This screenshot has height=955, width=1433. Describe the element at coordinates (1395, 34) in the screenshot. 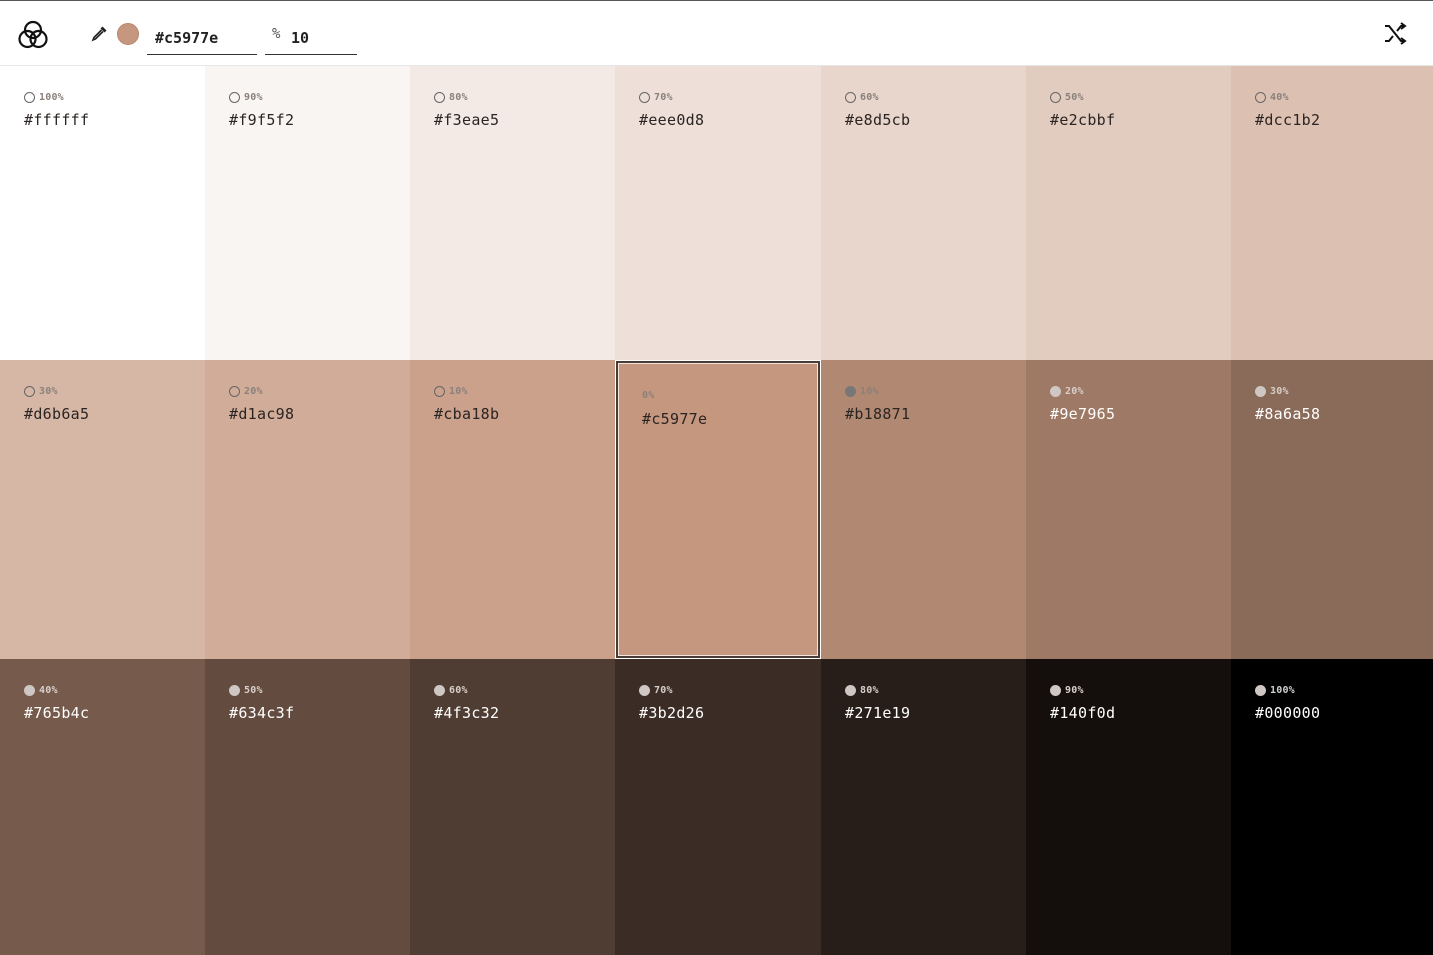

I see `shuffle-icon` at that location.